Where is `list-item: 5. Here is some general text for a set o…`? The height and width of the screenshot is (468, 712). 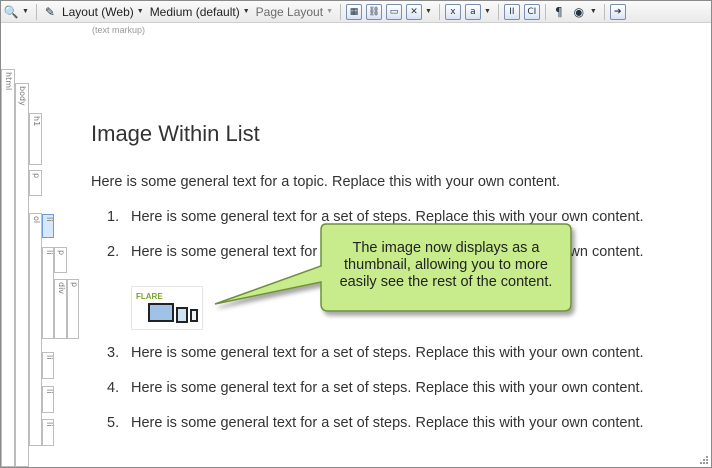 list-item: 5. Here is some general text for a set o… is located at coordinates (404, 423).